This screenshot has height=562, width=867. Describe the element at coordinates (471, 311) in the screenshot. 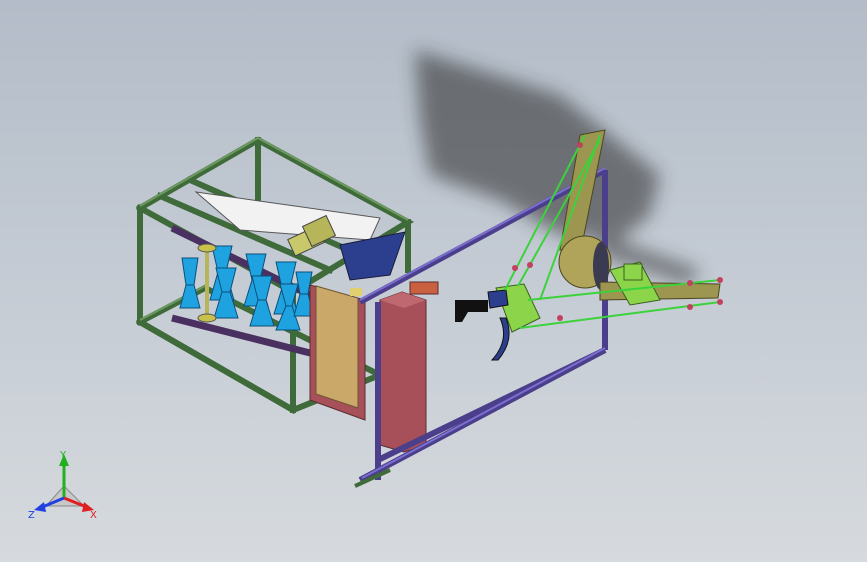

I see `gripper-finger-dark` at that location.